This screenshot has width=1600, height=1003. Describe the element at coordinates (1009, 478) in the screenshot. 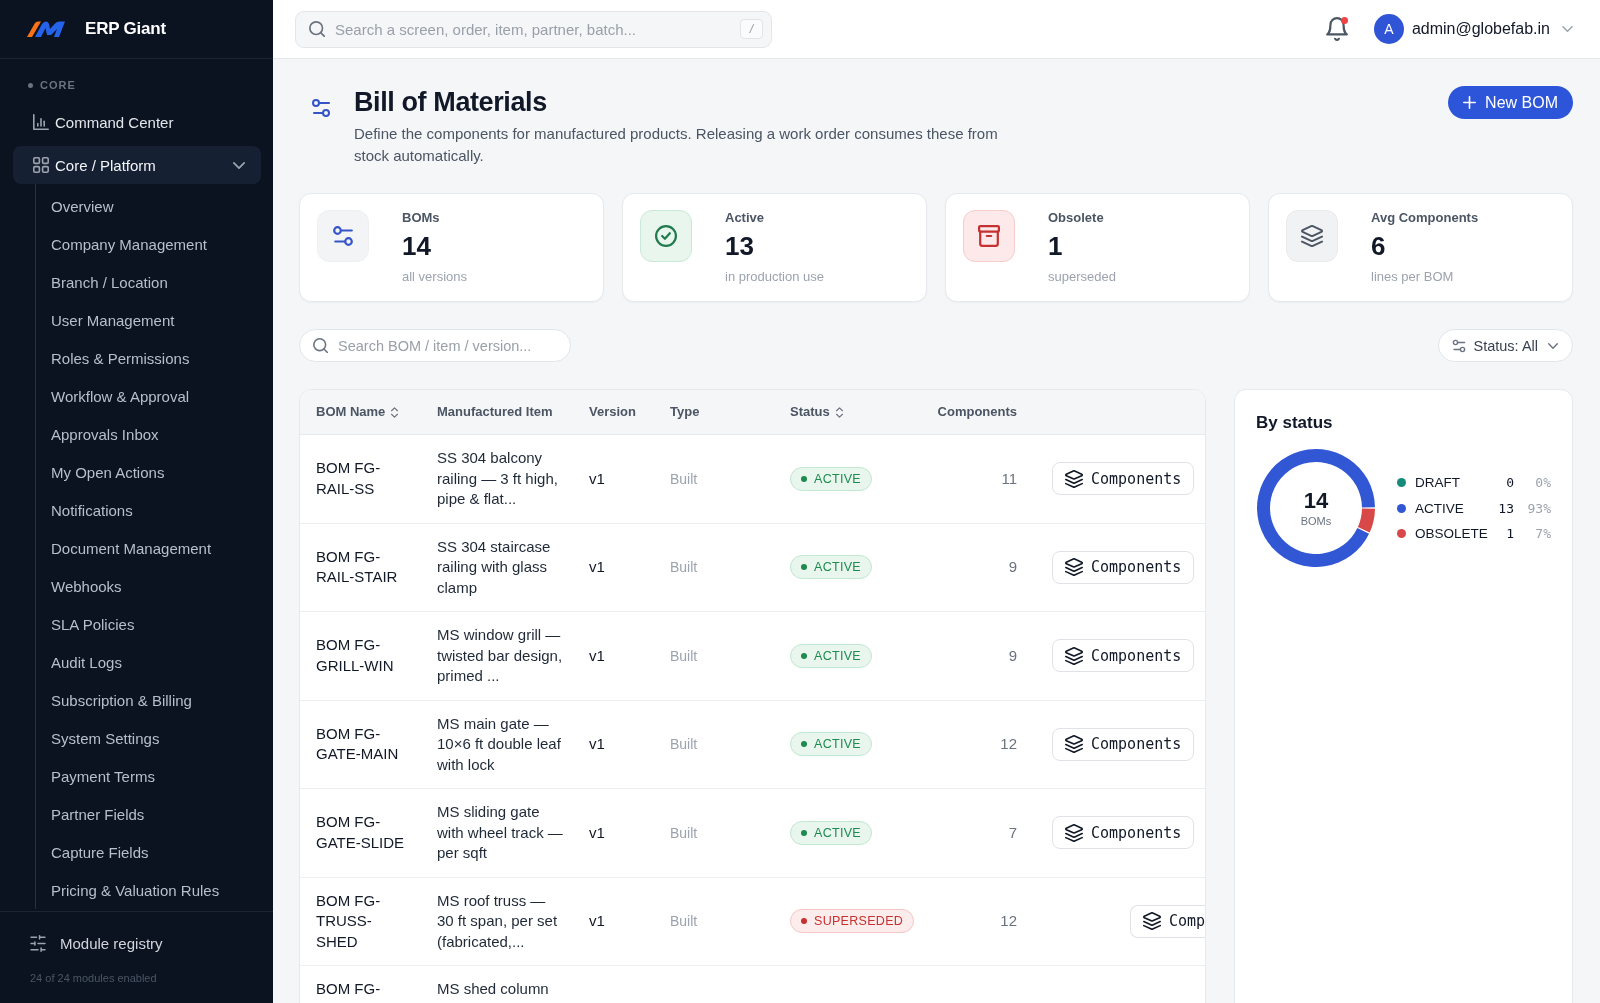

I see `component-count: 11` at that location.